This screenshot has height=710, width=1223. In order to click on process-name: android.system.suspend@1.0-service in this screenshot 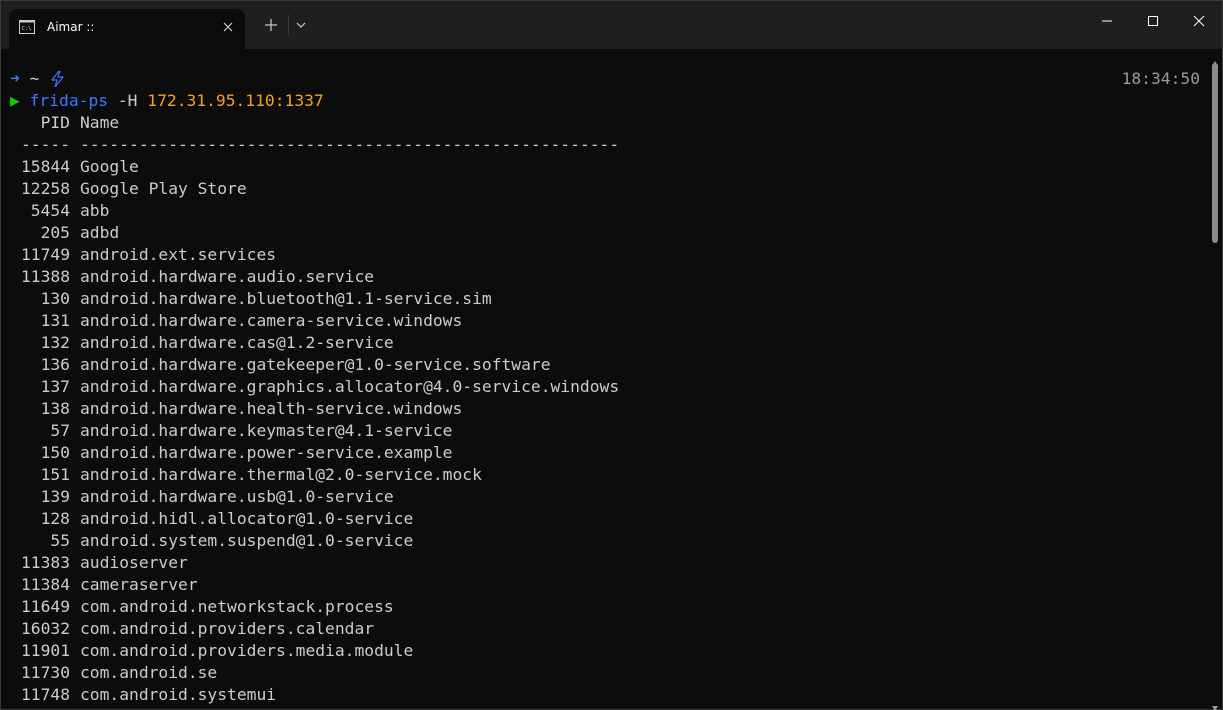, I will do `click(247, 540)`.